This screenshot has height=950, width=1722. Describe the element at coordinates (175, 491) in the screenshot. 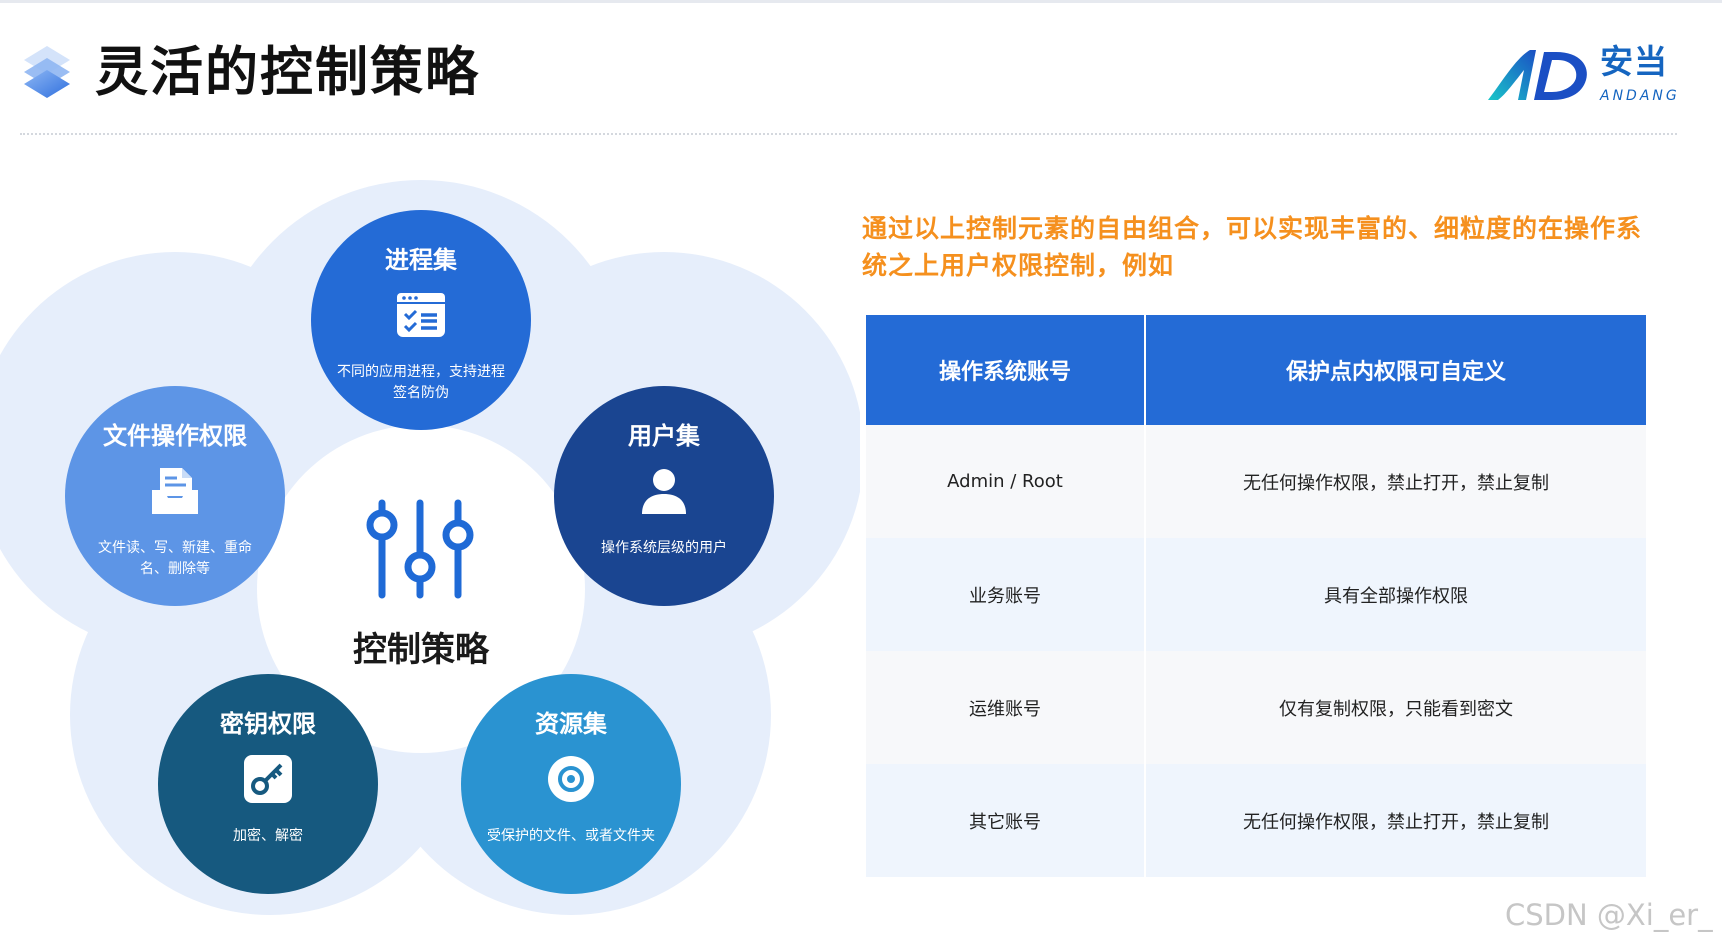

I see `file-document-icon` at that location.